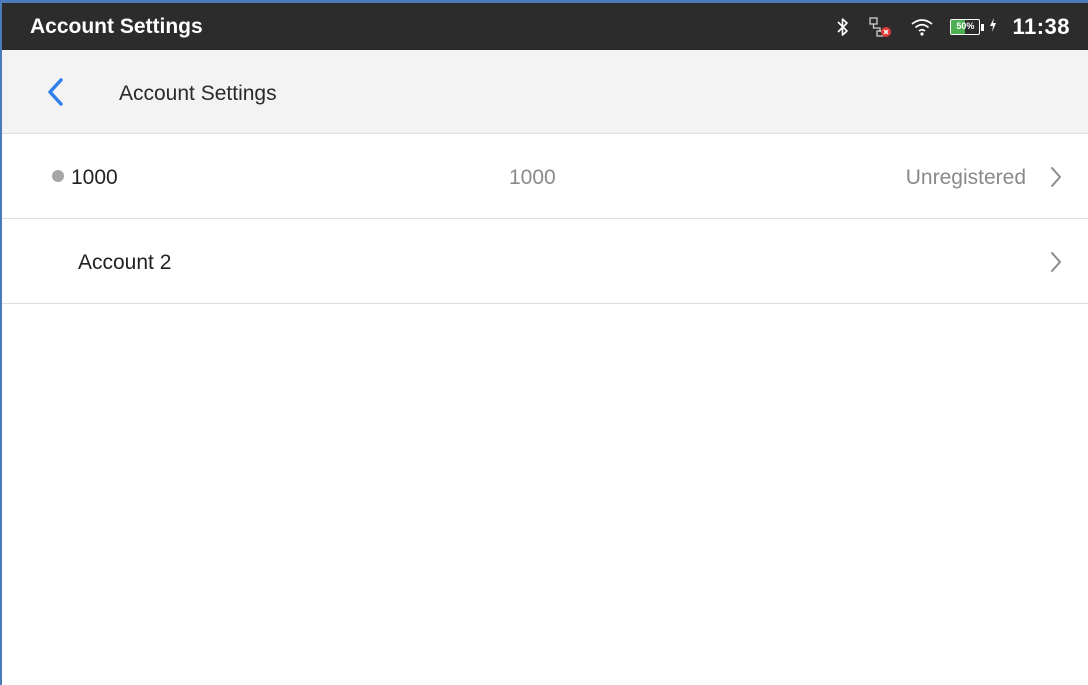 This screenshot has width=1088, height=685. What do you see at coordinates (58, 176) in the screenshot?
I see `registration-status-dot` at bounding box center [58, 176].